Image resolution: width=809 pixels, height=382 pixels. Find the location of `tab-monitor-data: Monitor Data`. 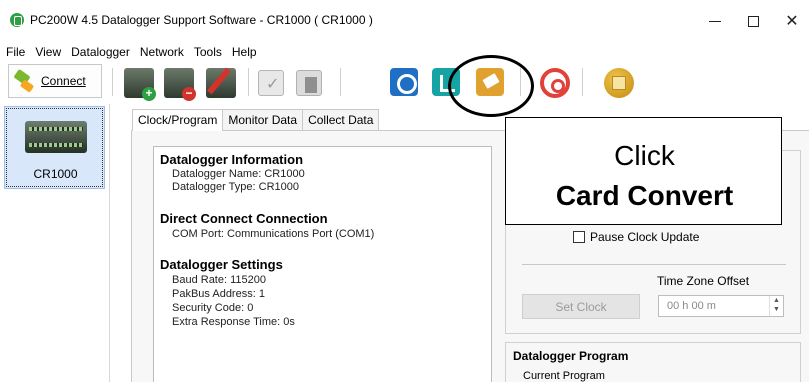

tab-monitor-data: Monitor Data is located at coordinates (263, 119).